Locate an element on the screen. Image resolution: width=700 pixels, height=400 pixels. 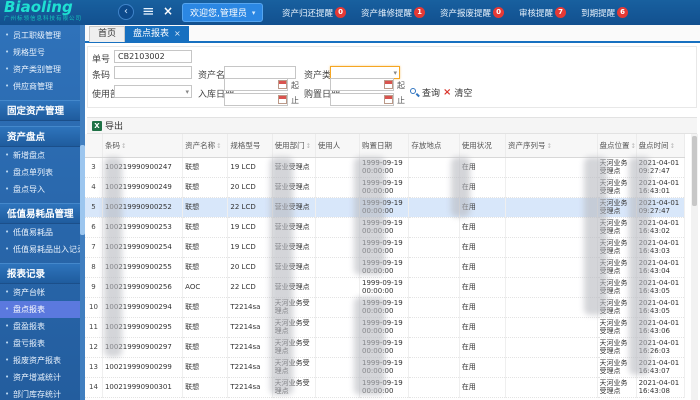
clear-button: × 清空 is located at coordinates (457, 93).